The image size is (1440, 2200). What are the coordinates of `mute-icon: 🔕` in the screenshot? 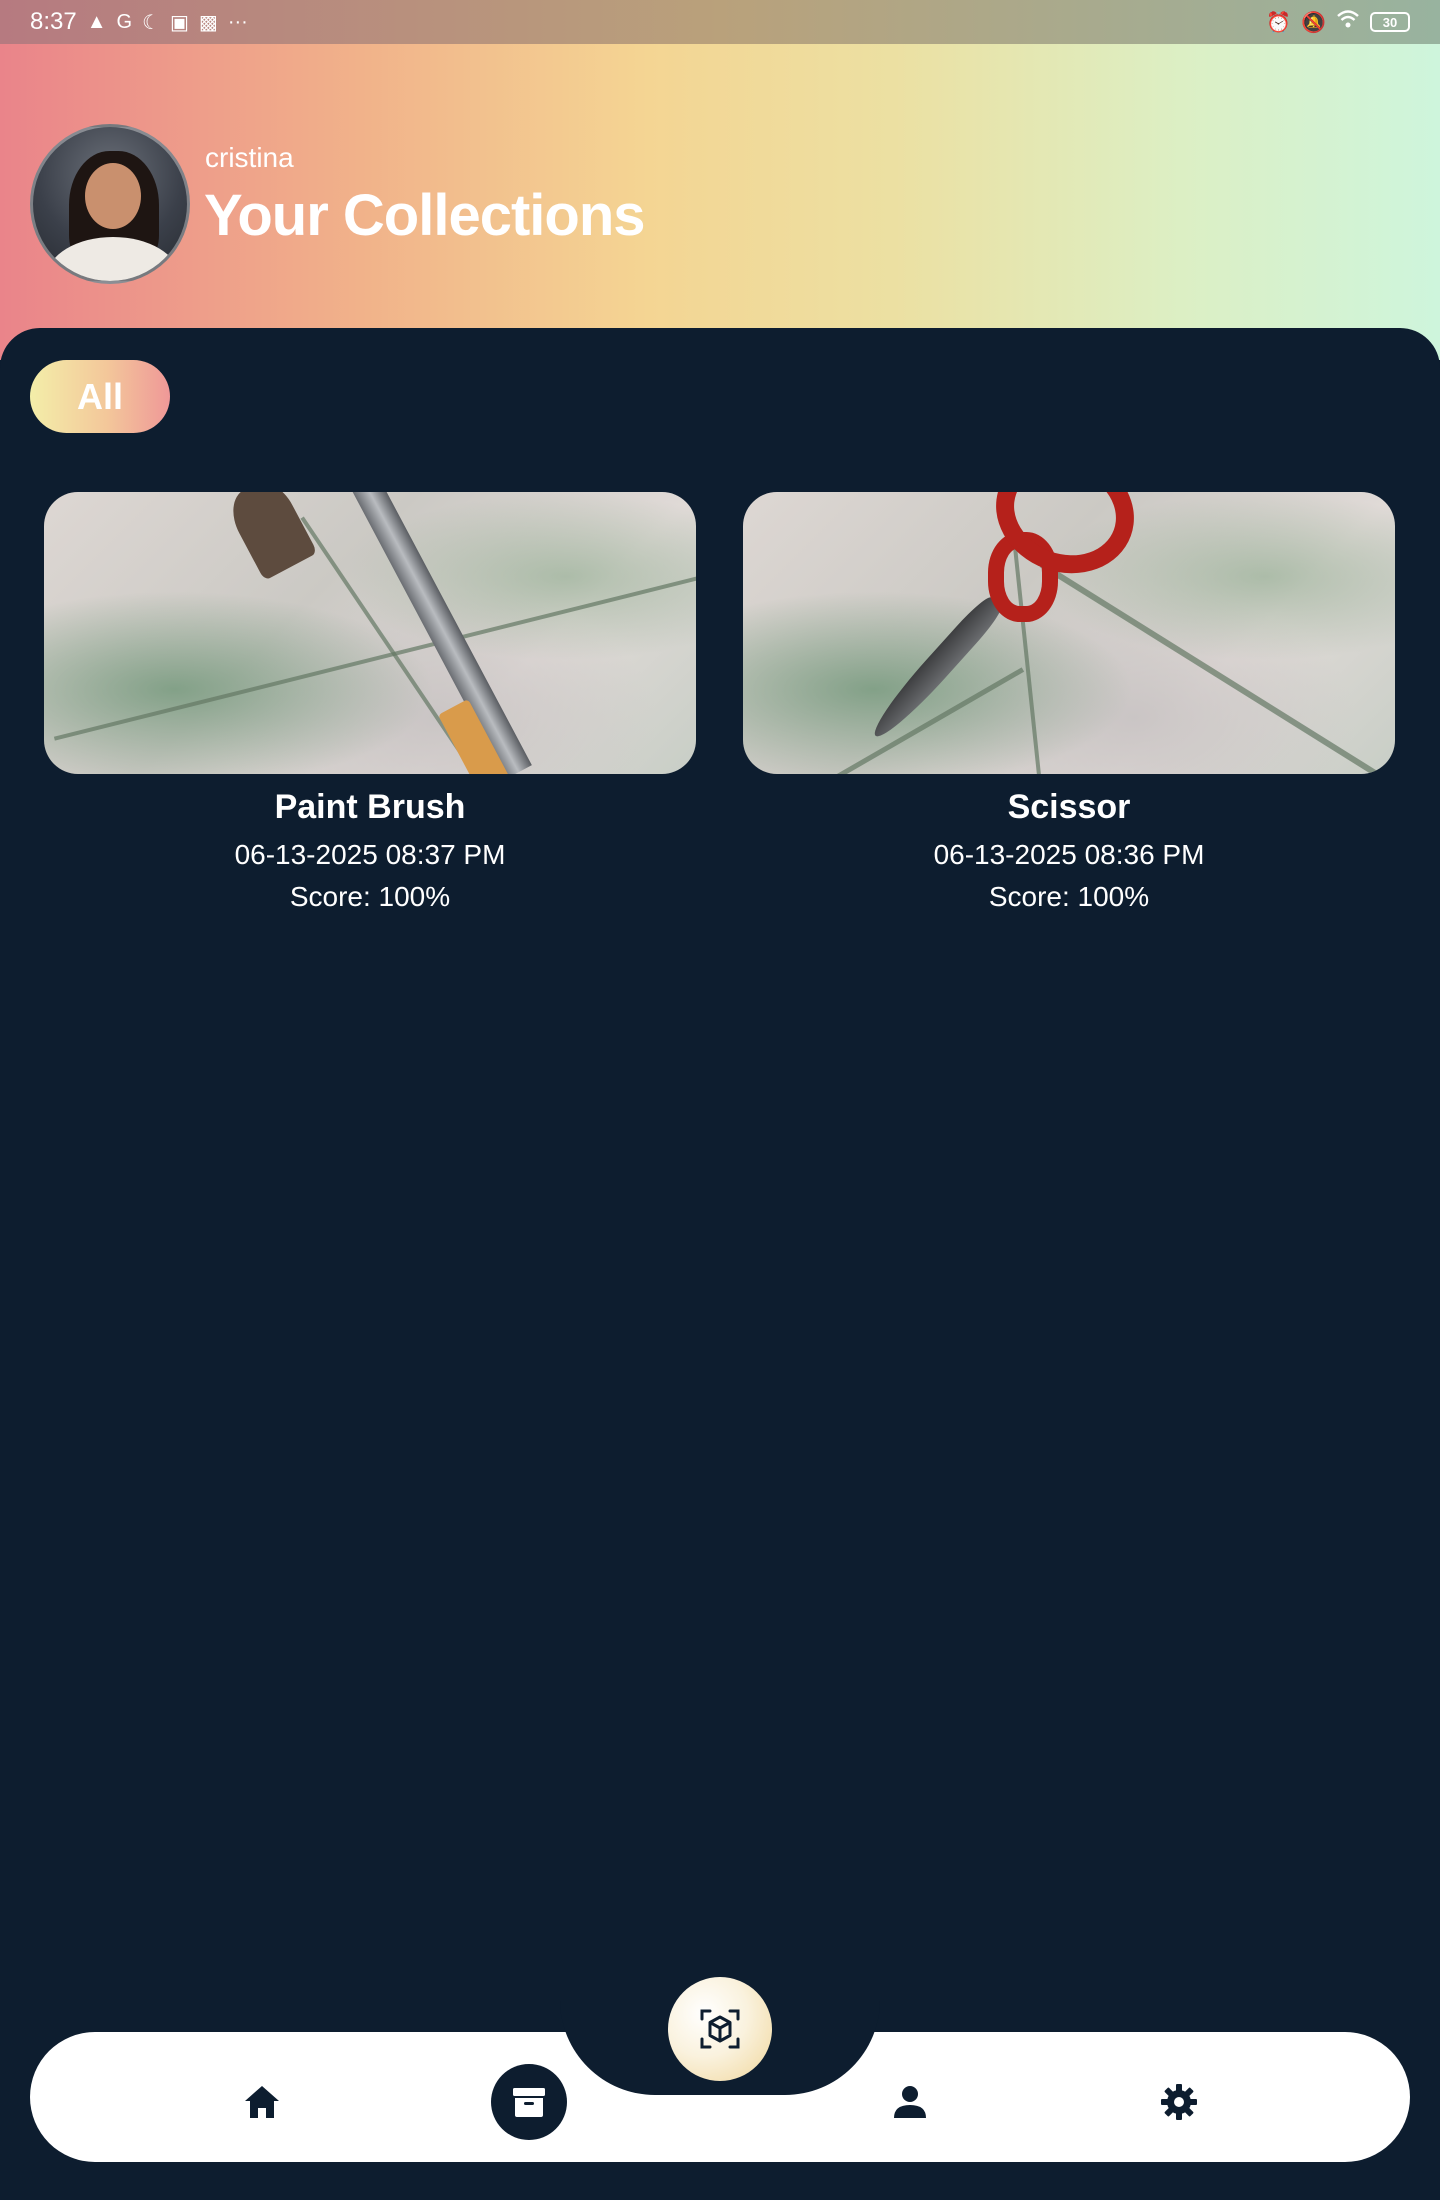 It's located at (1313, 22).